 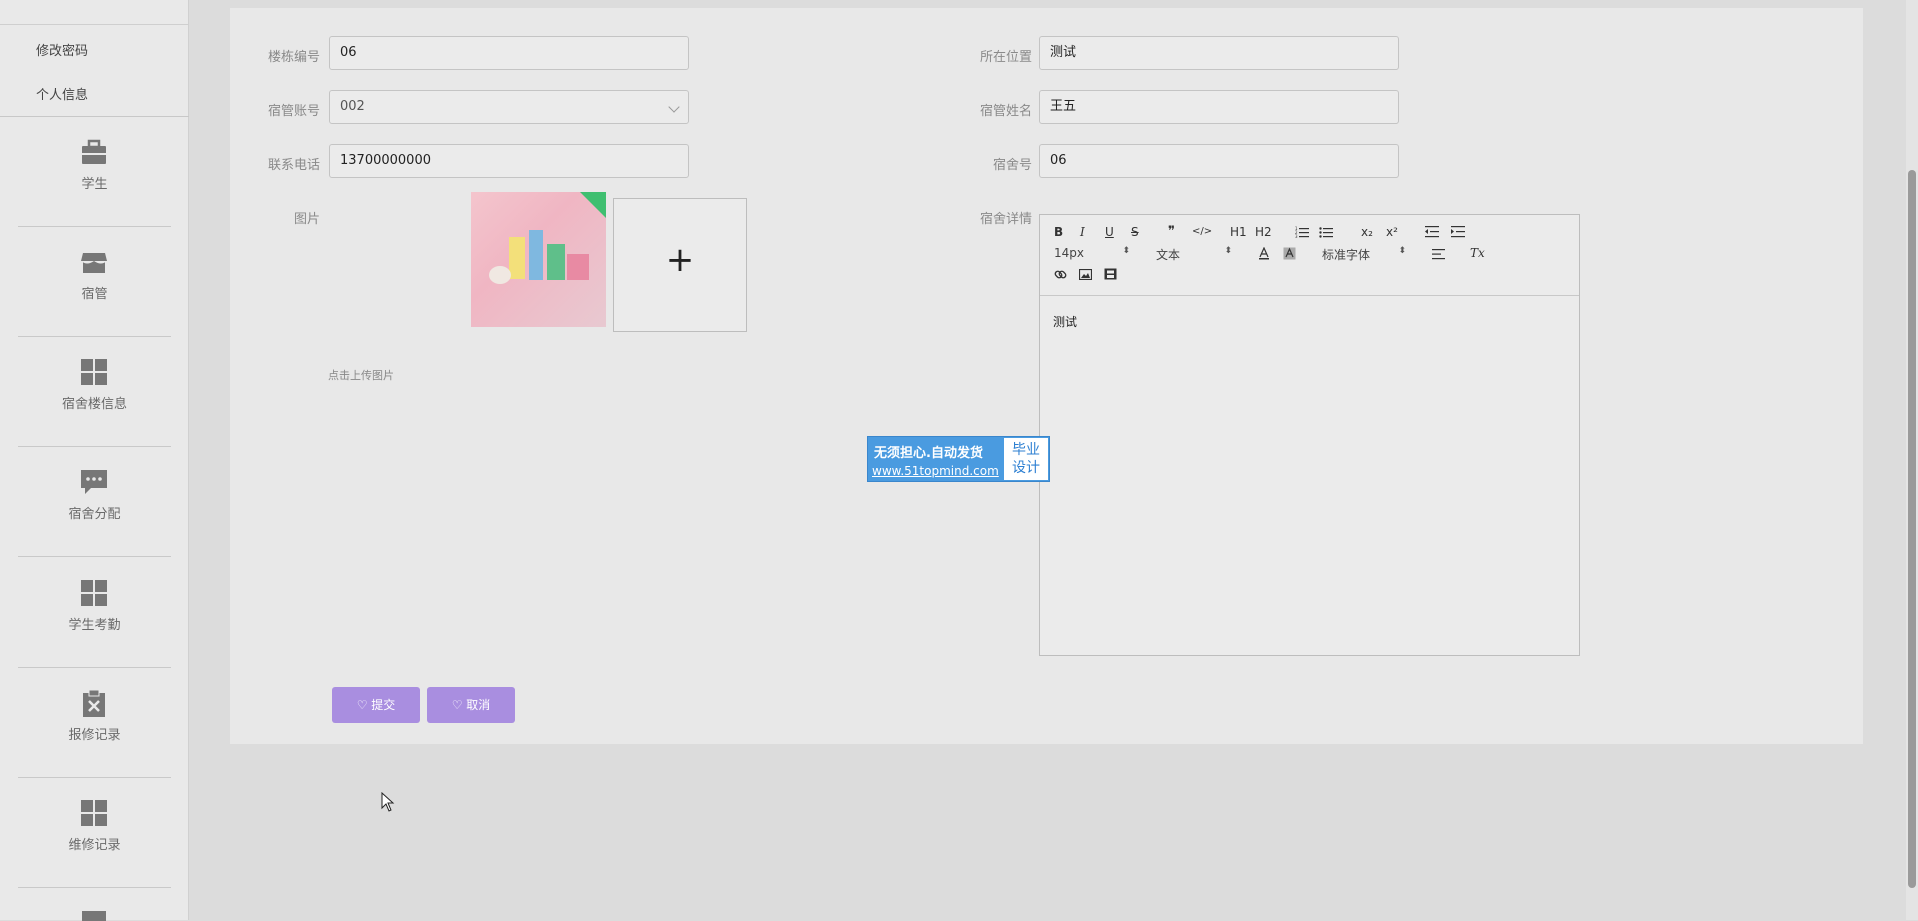 What do you see at coordinates (94, 282) in the screenshot?
I see `nav-item-manager: 宿管` at bounding box center [94, 282].